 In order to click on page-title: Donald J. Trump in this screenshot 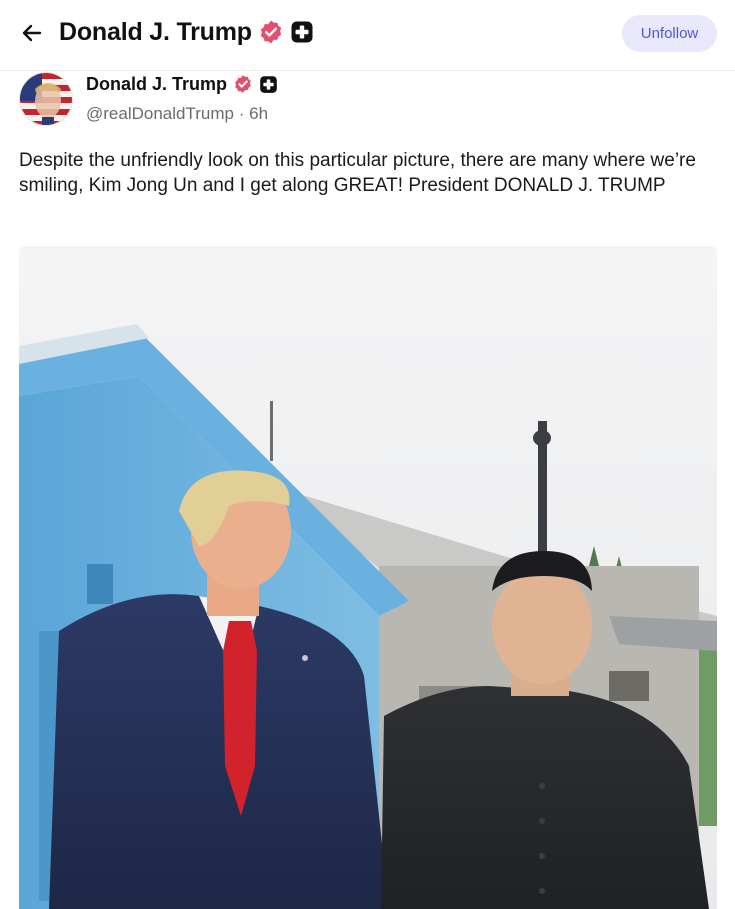, I will do `click(186, 32)`.